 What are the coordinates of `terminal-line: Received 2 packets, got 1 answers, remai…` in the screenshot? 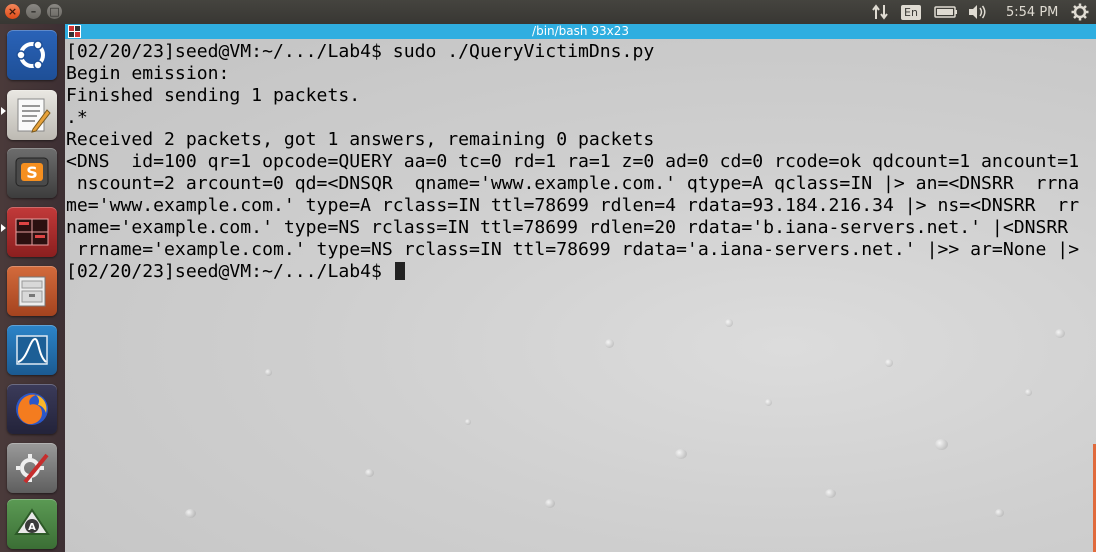 It's located at (360, 139).